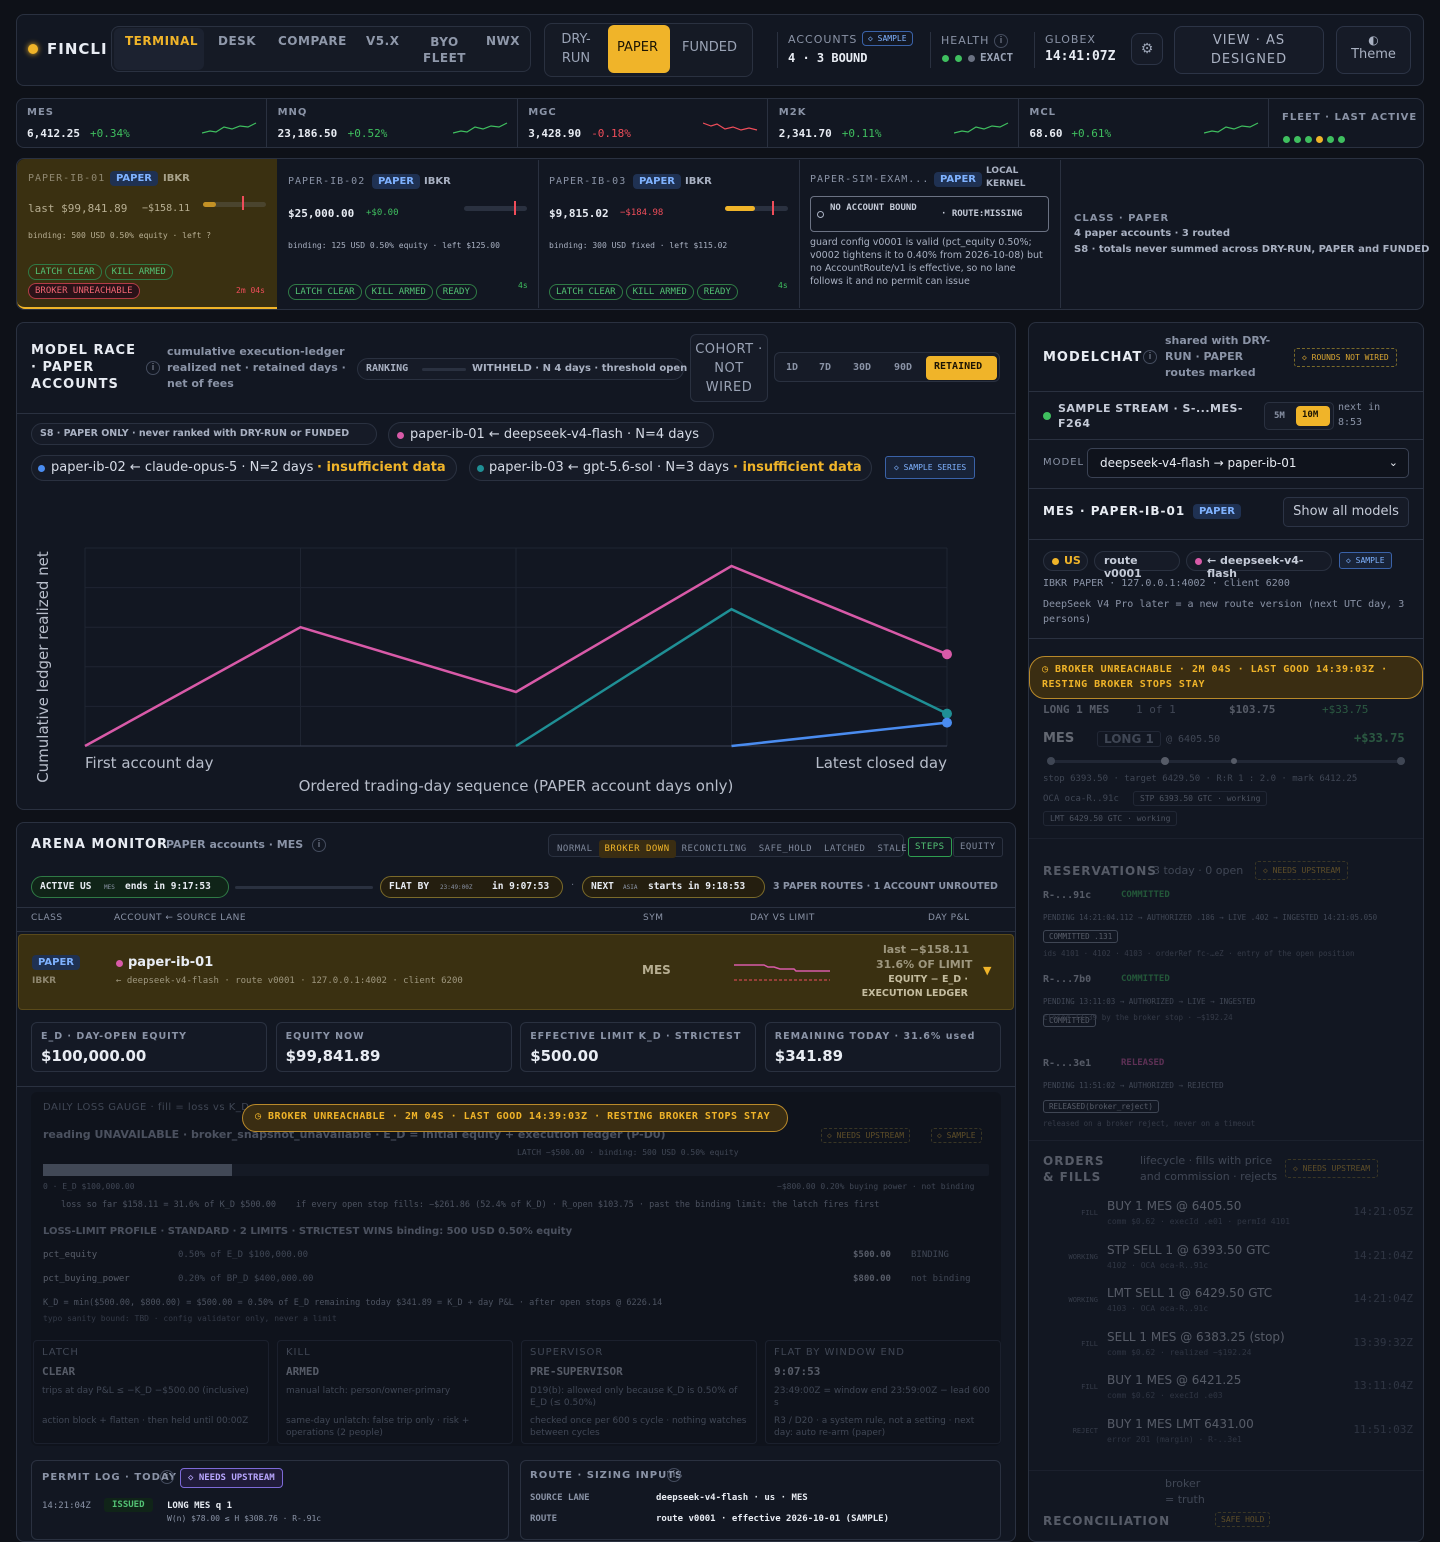  What do you see at coordinates (1144, 123) in the screenshot?
I see `ticker-mcl: MCL 68.60 +0.61%` at bounding box center [1144, 123].